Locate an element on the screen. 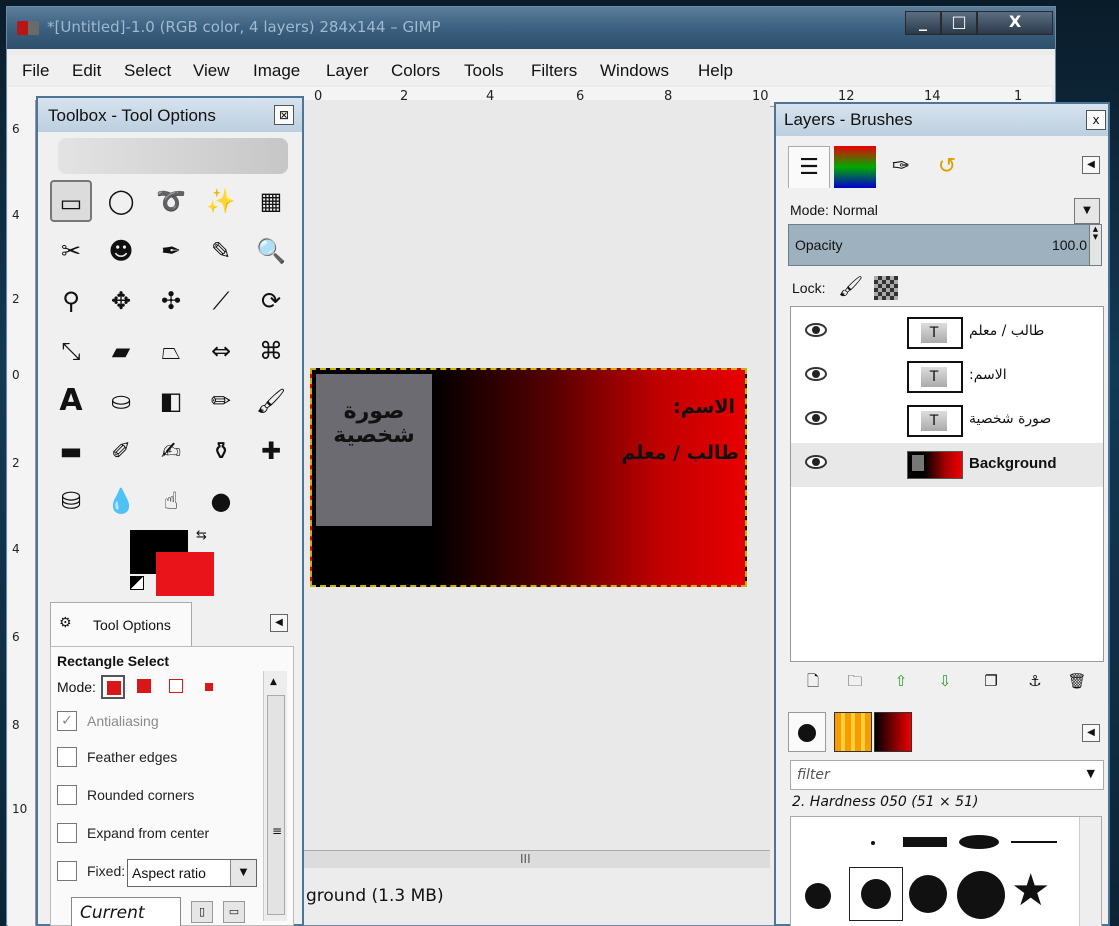 This screenshot has width=1119, height=926. menu-file: File is located at coordinates (35, 71).